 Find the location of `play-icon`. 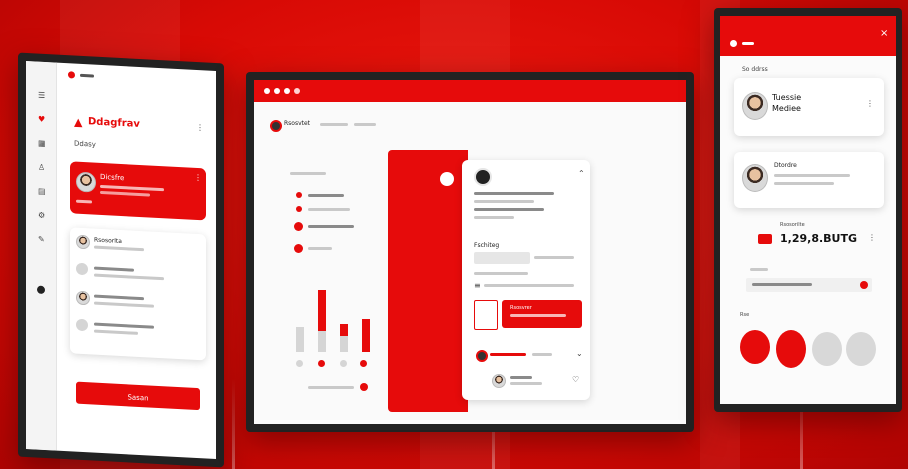

play-icon is located at coordinates (765, 239).